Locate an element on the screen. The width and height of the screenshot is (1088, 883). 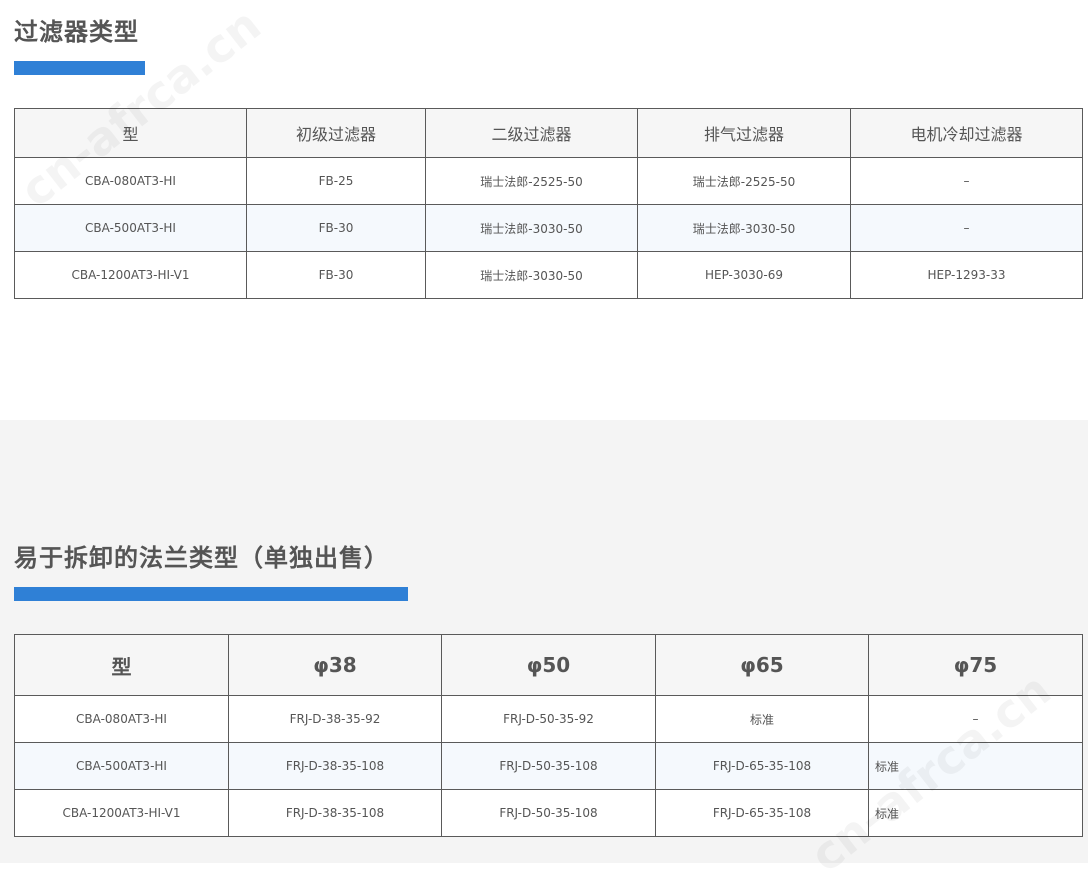
table-header-row: 型 初级过滤器 二级过滤器 排气过滤器 电机冷却过滤器 is located at coordinates (548, 133).